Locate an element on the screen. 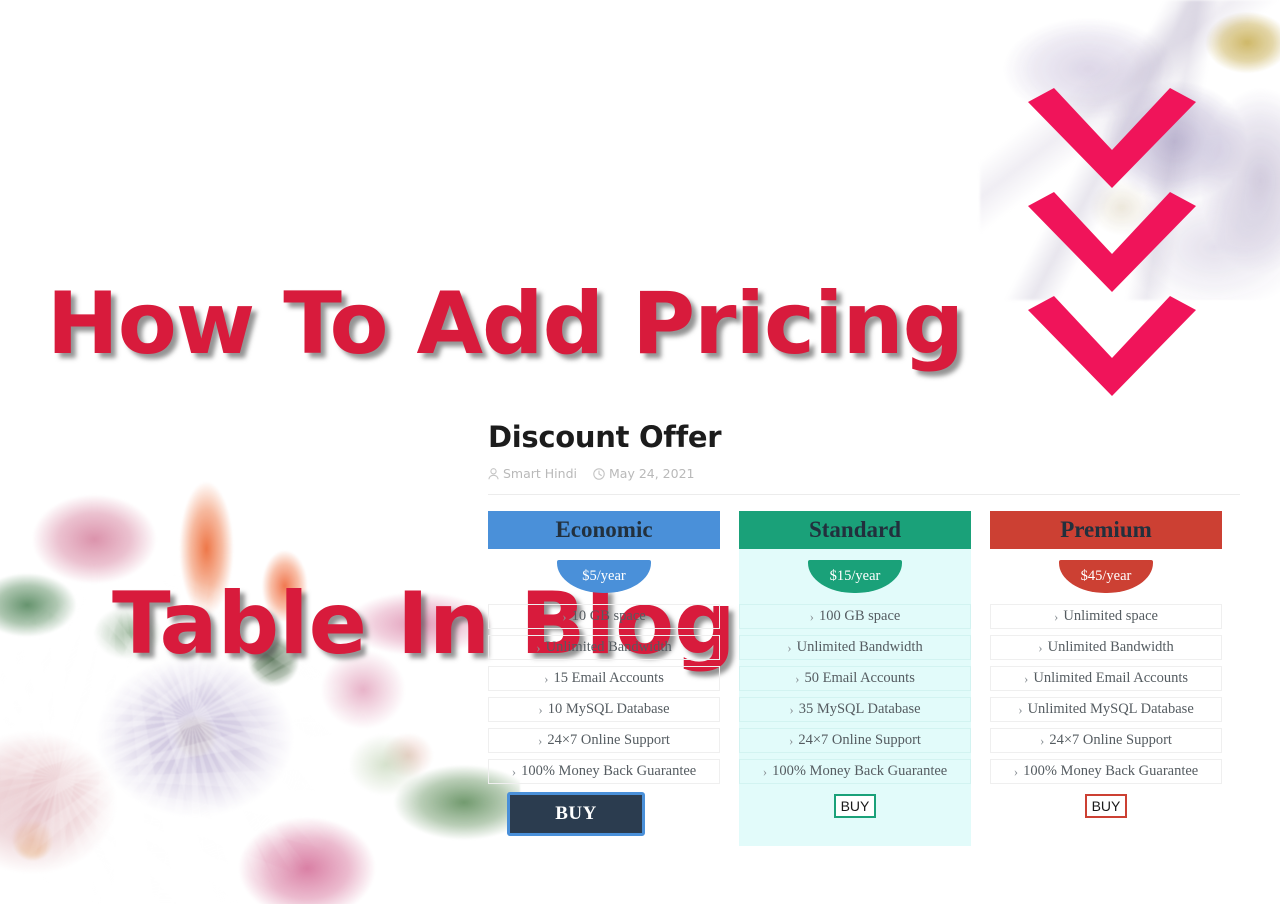 Image resolution: width=1280 pixels, height=904 pixels. feature-row: › 50 Email Accounts is located at coordinates (855, 678).